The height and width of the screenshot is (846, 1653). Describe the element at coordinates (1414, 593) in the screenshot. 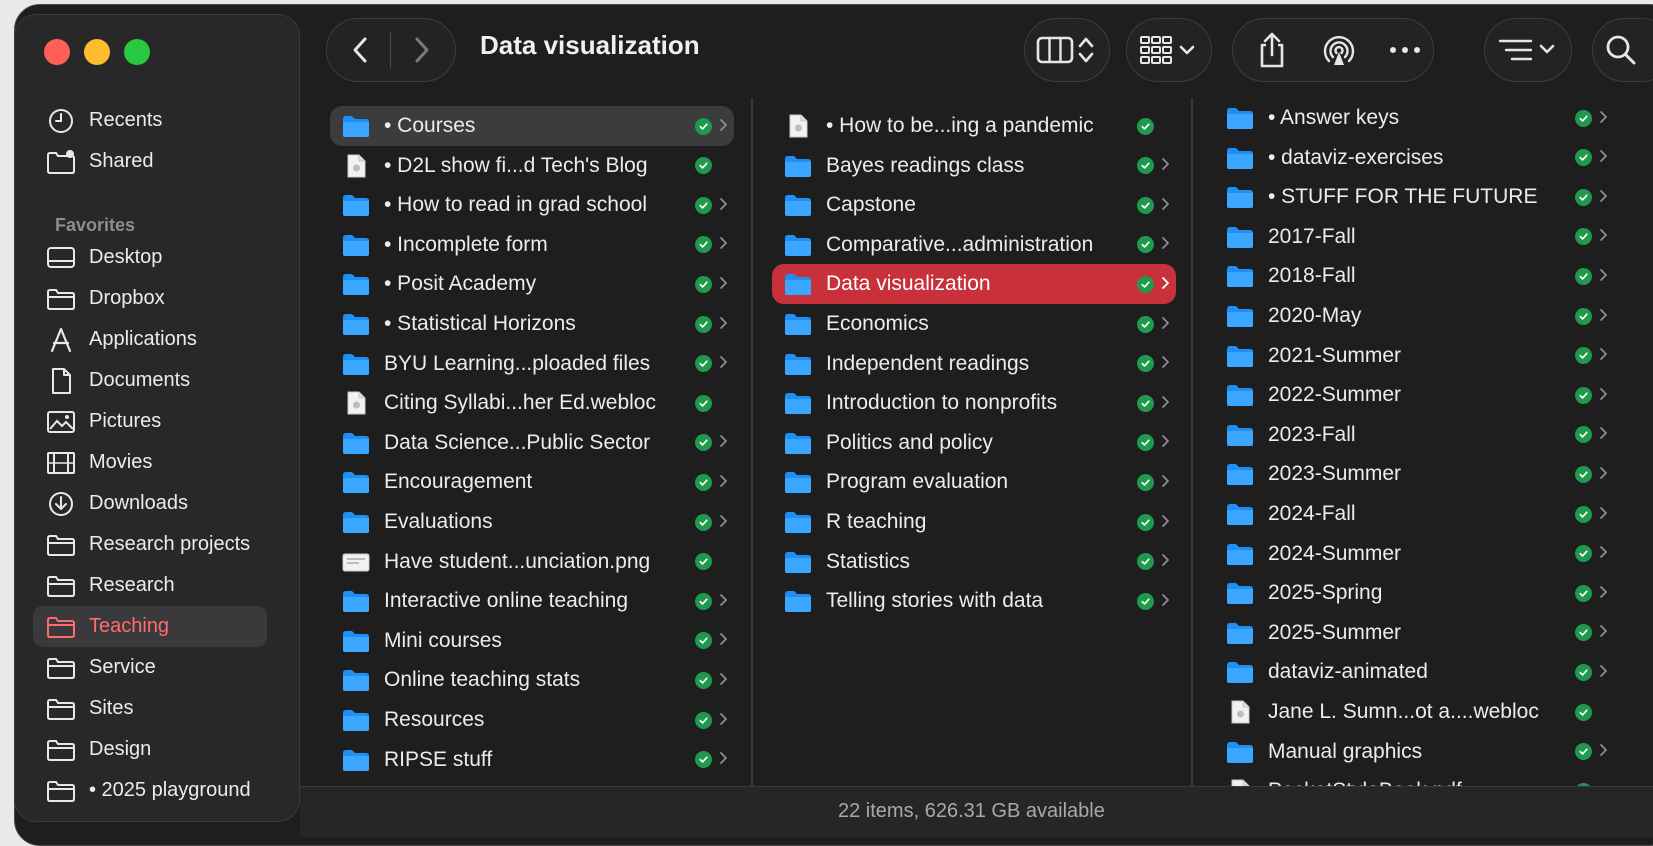

I see `file-list-item: 2025-Spring` at that location.